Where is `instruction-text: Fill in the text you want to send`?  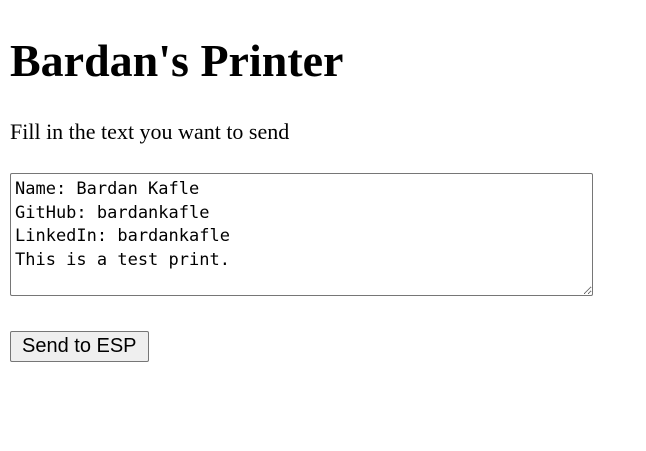
instruction-text: Fill in the text you want to send is located at coordinates (150, 131).